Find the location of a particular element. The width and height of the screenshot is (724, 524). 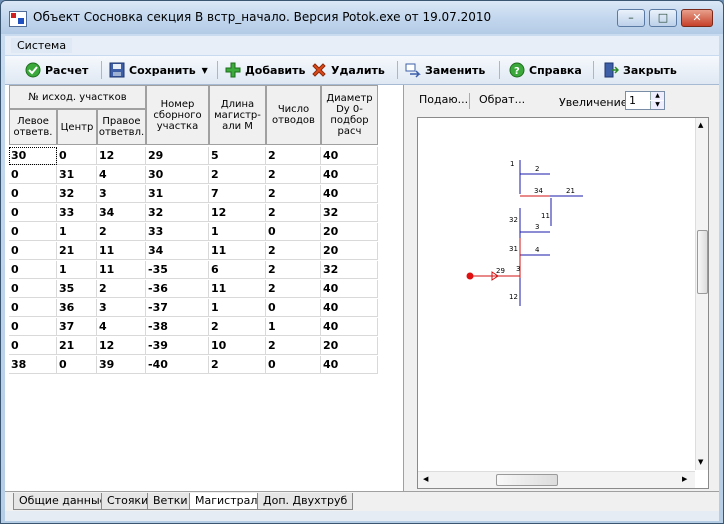

vertical-scroll-thumb is located at coordinates (702, 262).